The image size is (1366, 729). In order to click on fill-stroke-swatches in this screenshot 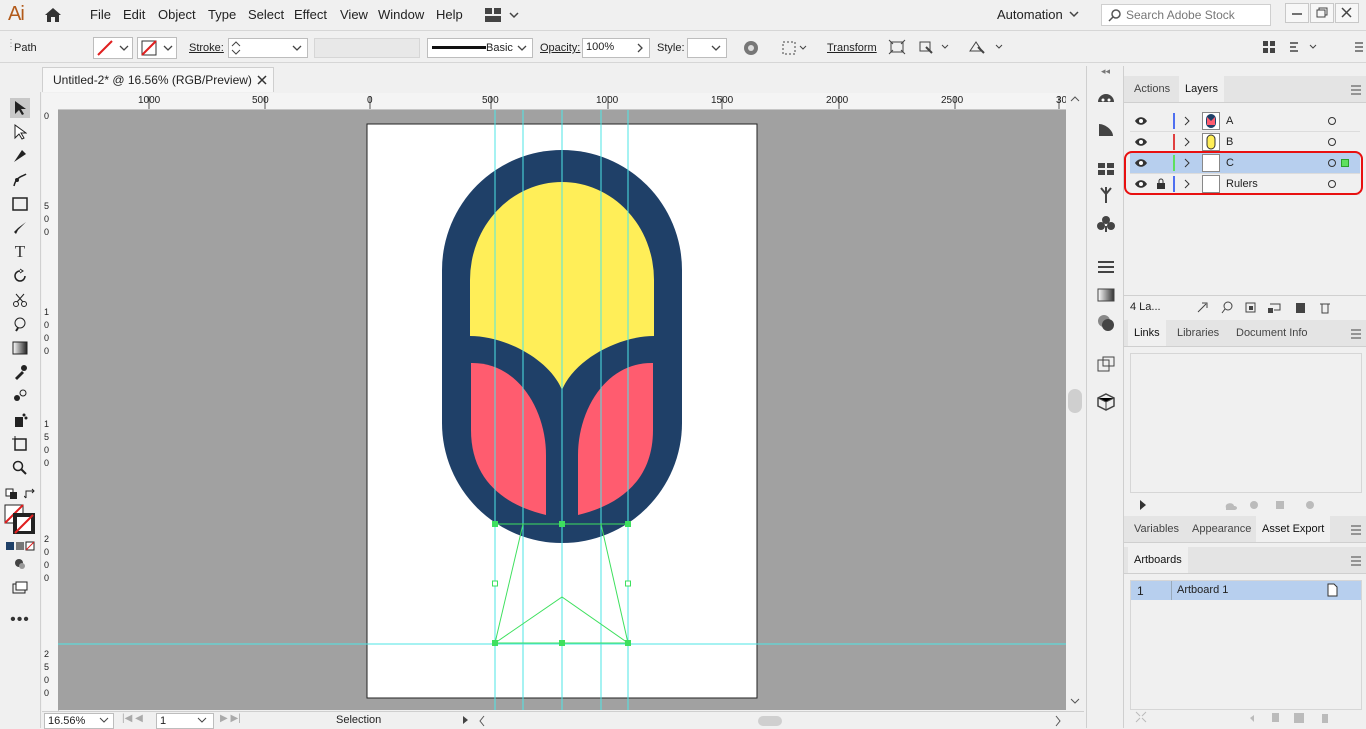, I will do `click(20, 519)`.